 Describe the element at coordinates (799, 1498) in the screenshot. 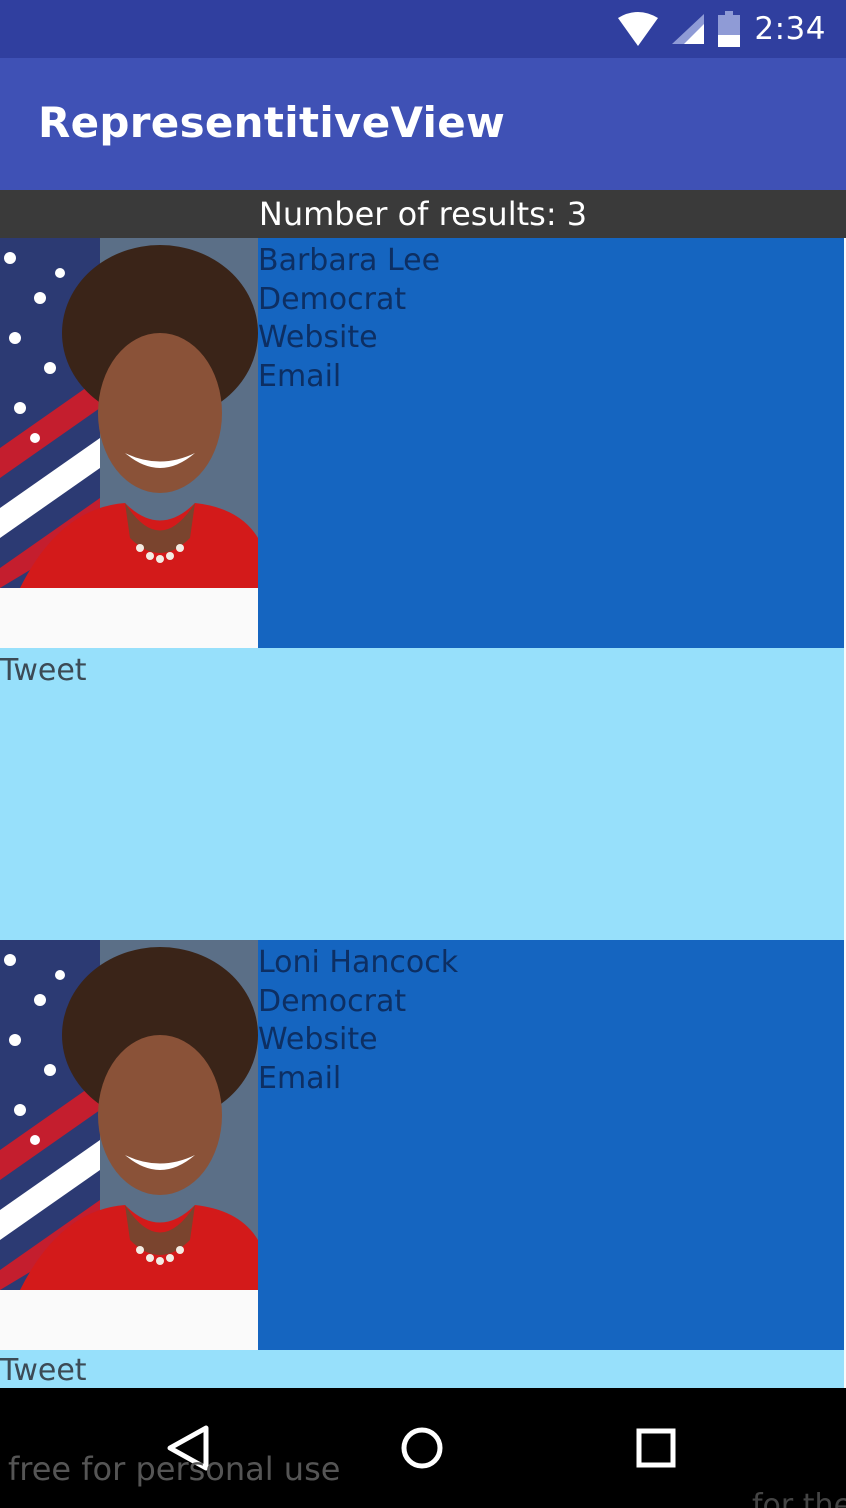

I see `watermark-text-right: for the` at that location.